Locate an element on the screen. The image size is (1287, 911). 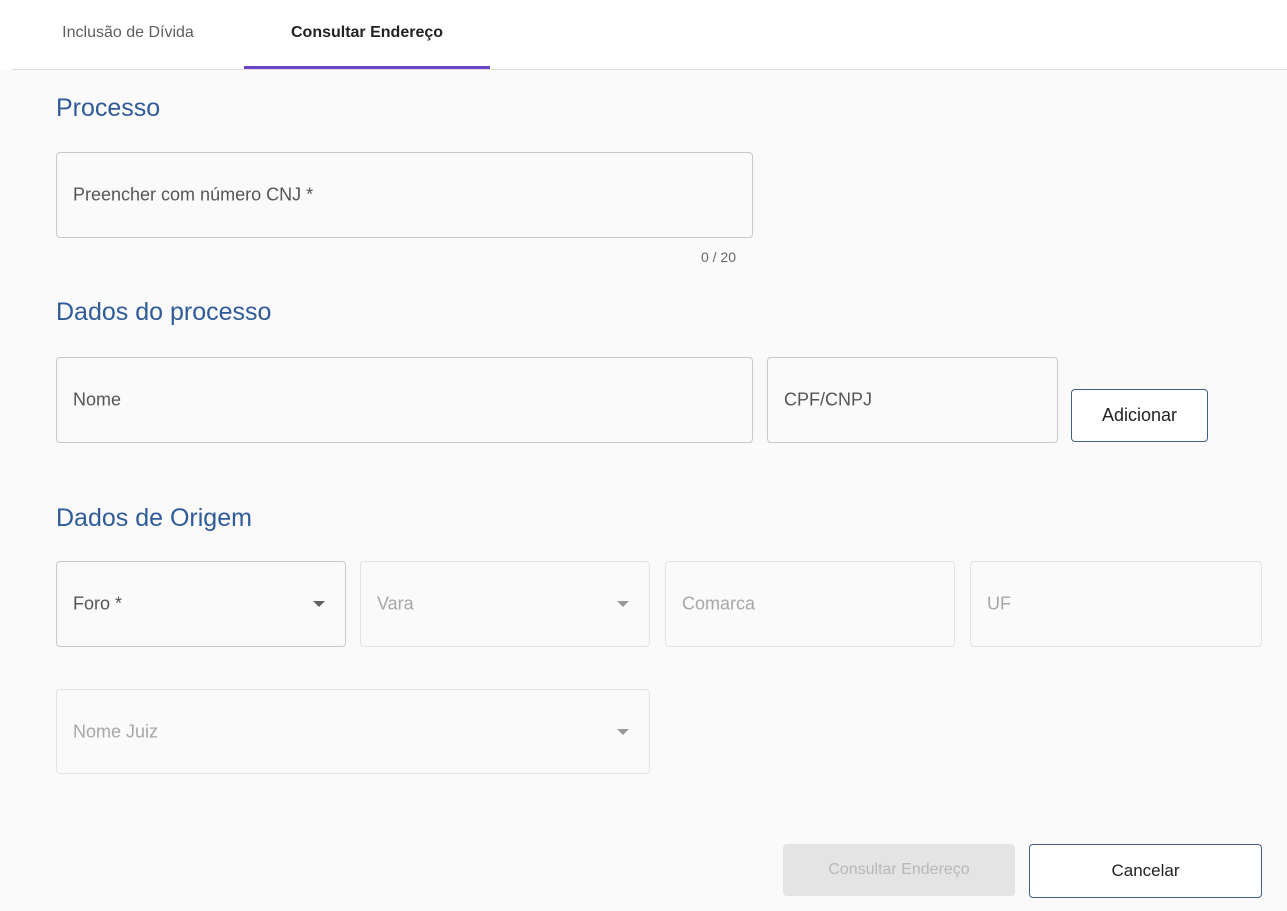
tabs-divider is located at coordinates (649, 69).